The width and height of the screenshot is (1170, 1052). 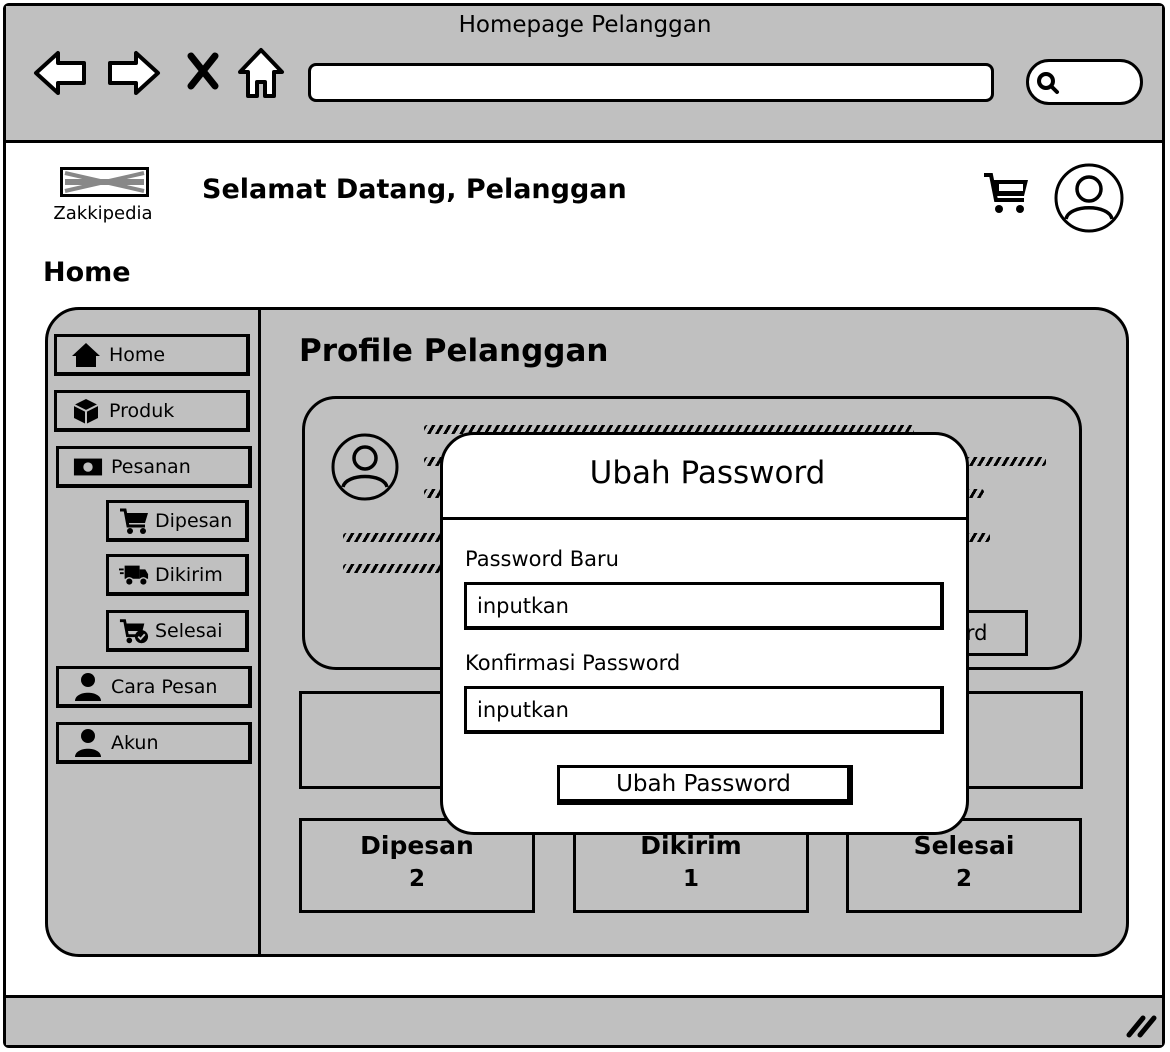 I want to click on profile-avatar-icon, so click(x=365, y=467).